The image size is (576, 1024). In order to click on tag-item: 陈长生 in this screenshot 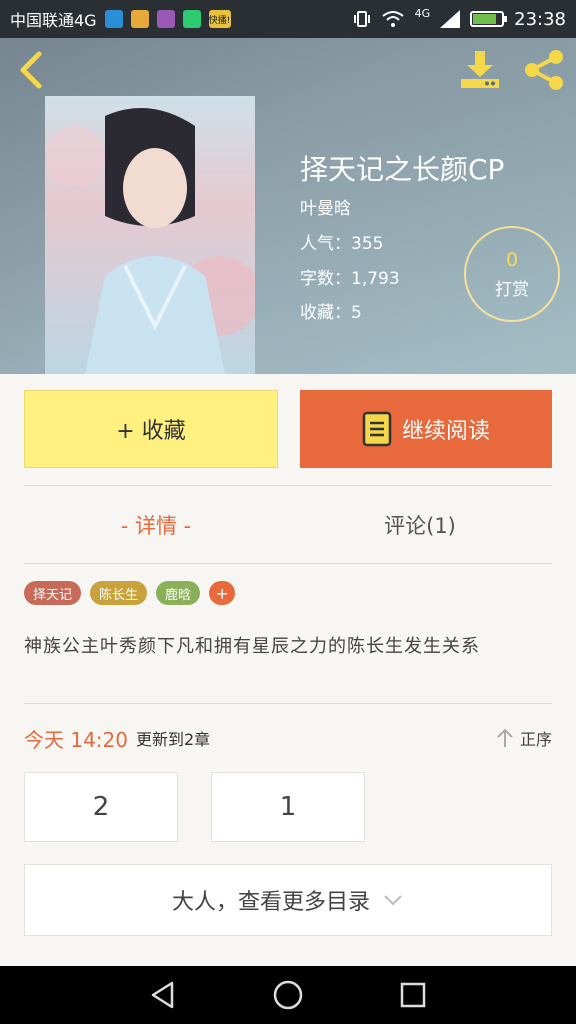, I will do `click(119, 593)`.